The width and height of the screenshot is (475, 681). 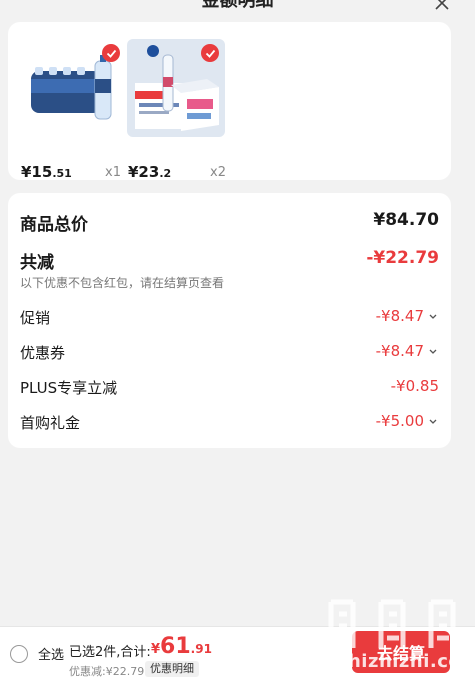 What do you see at coordinates (110, 652) in the screenshot?
I see `selected-count: 已选2件,合计:` at bounding box center [110, 652].